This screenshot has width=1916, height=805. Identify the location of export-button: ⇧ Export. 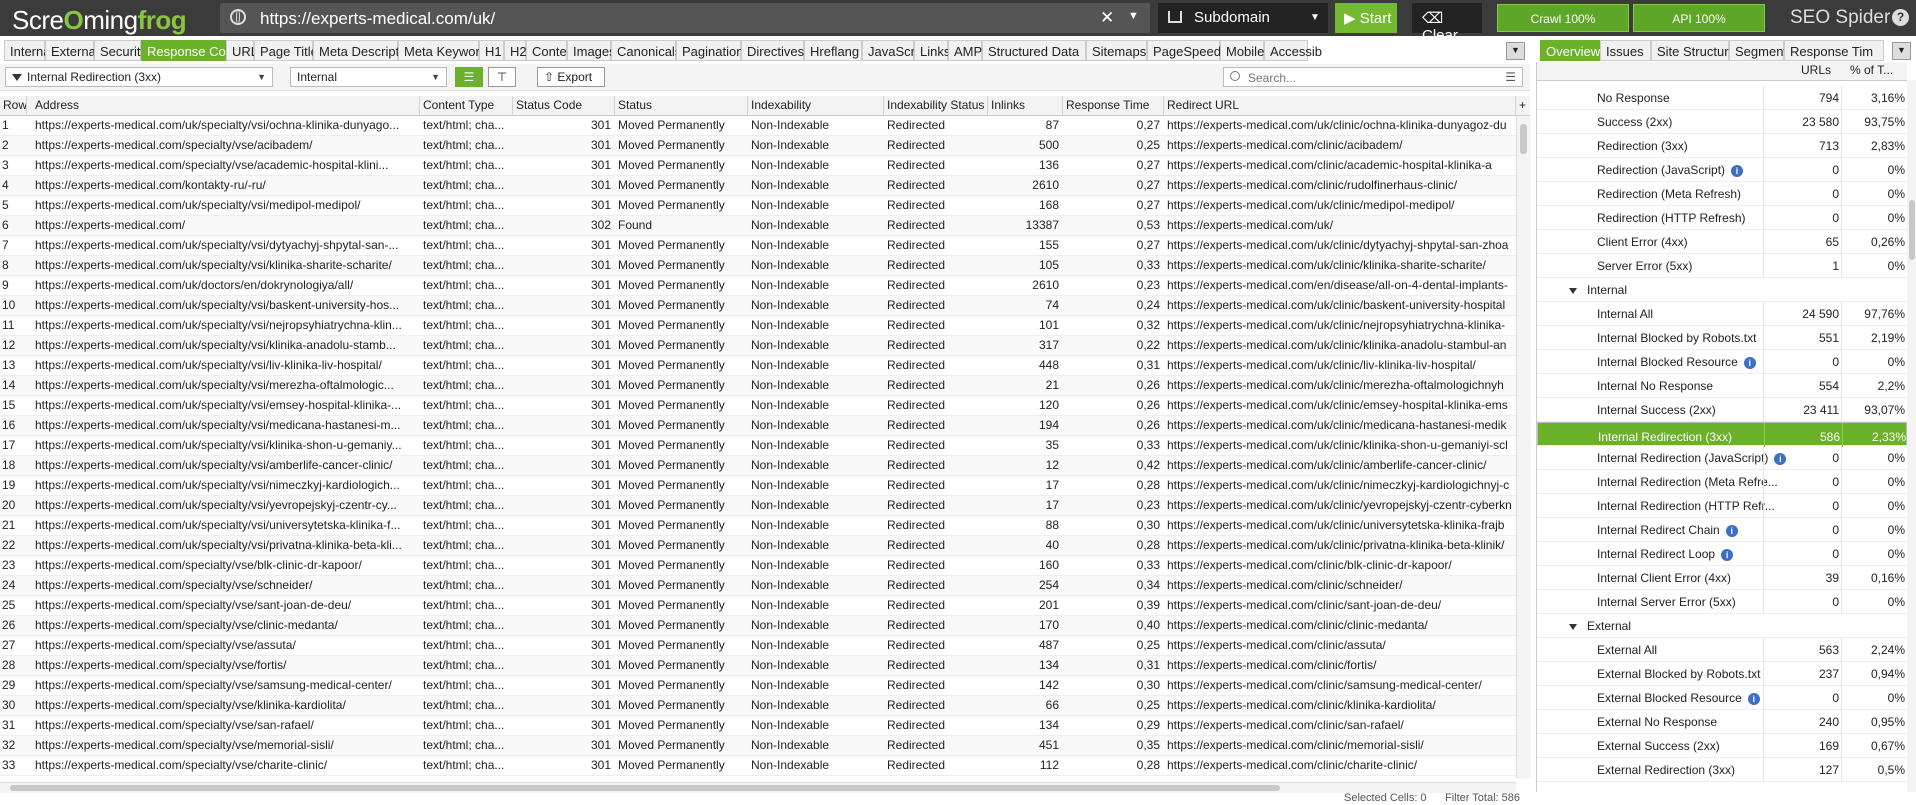
(571, 77).